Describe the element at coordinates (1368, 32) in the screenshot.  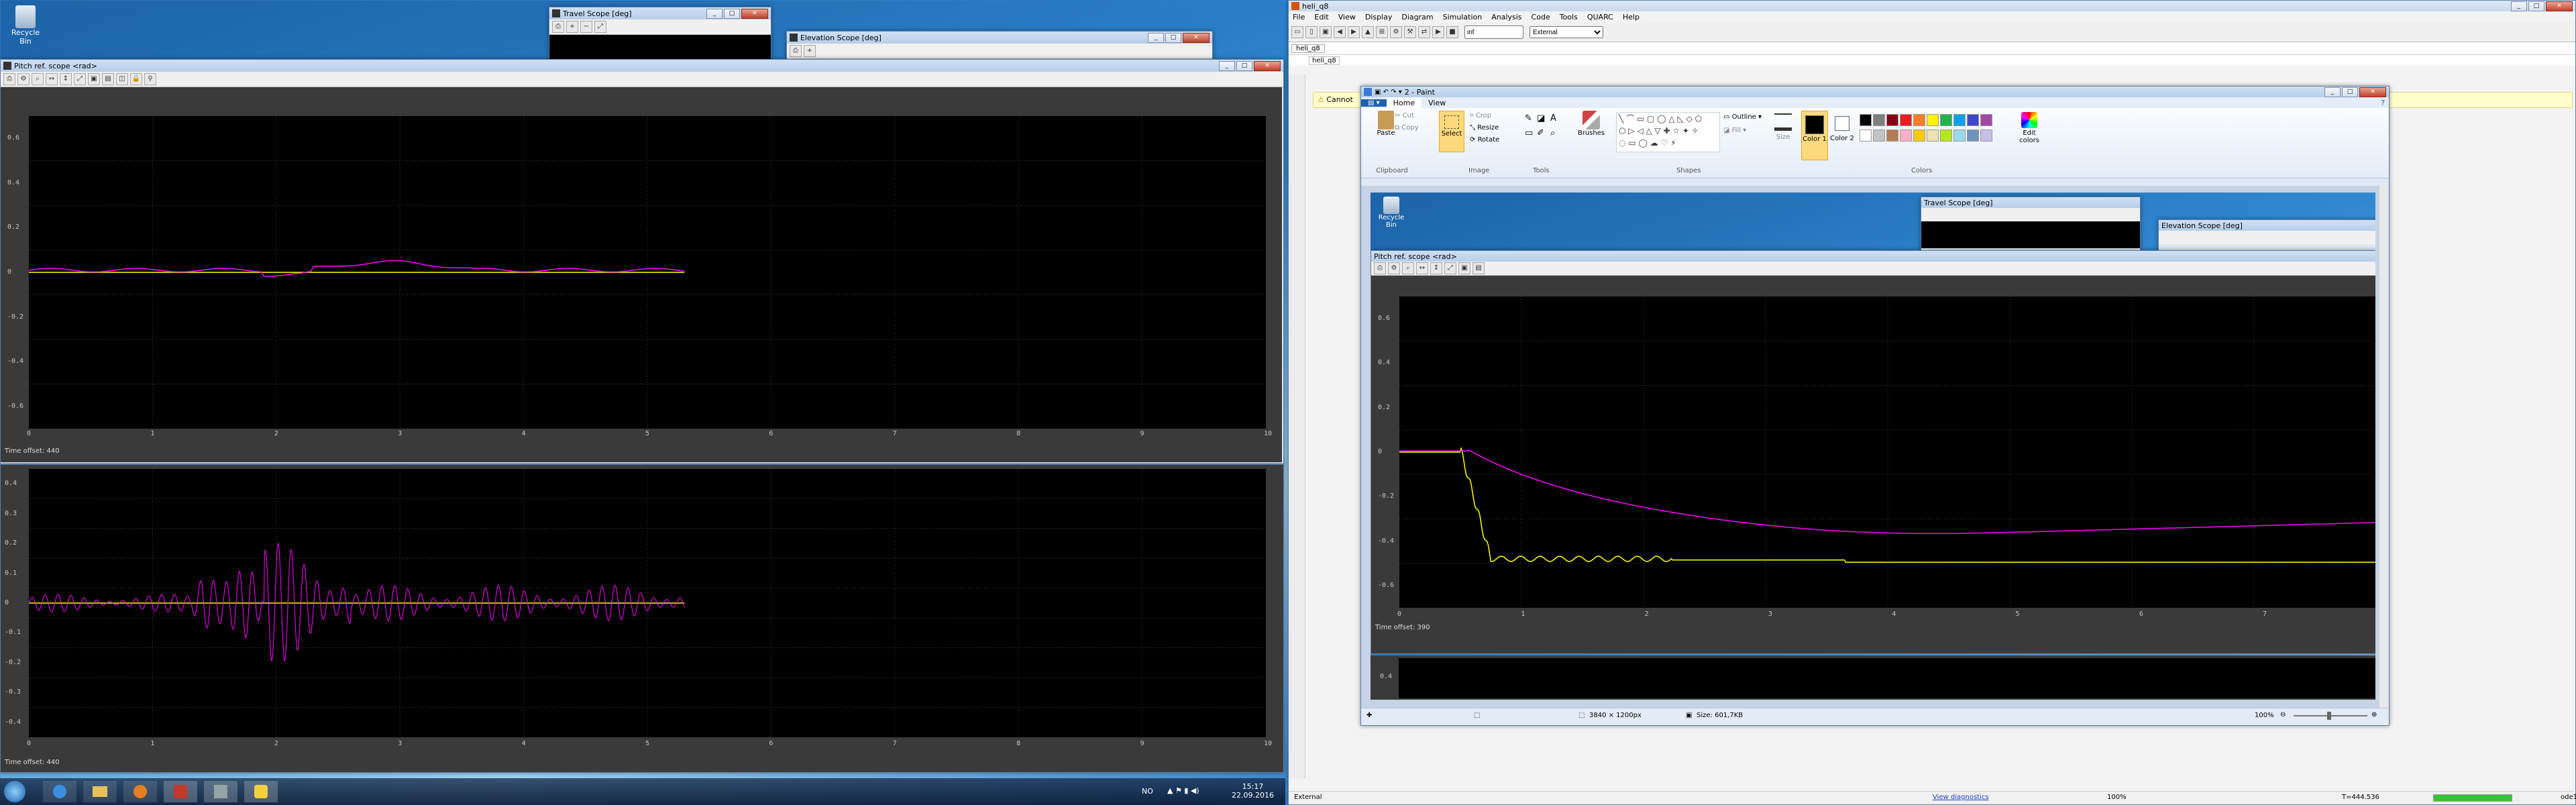
I see `up-icon: ▲` at that location.